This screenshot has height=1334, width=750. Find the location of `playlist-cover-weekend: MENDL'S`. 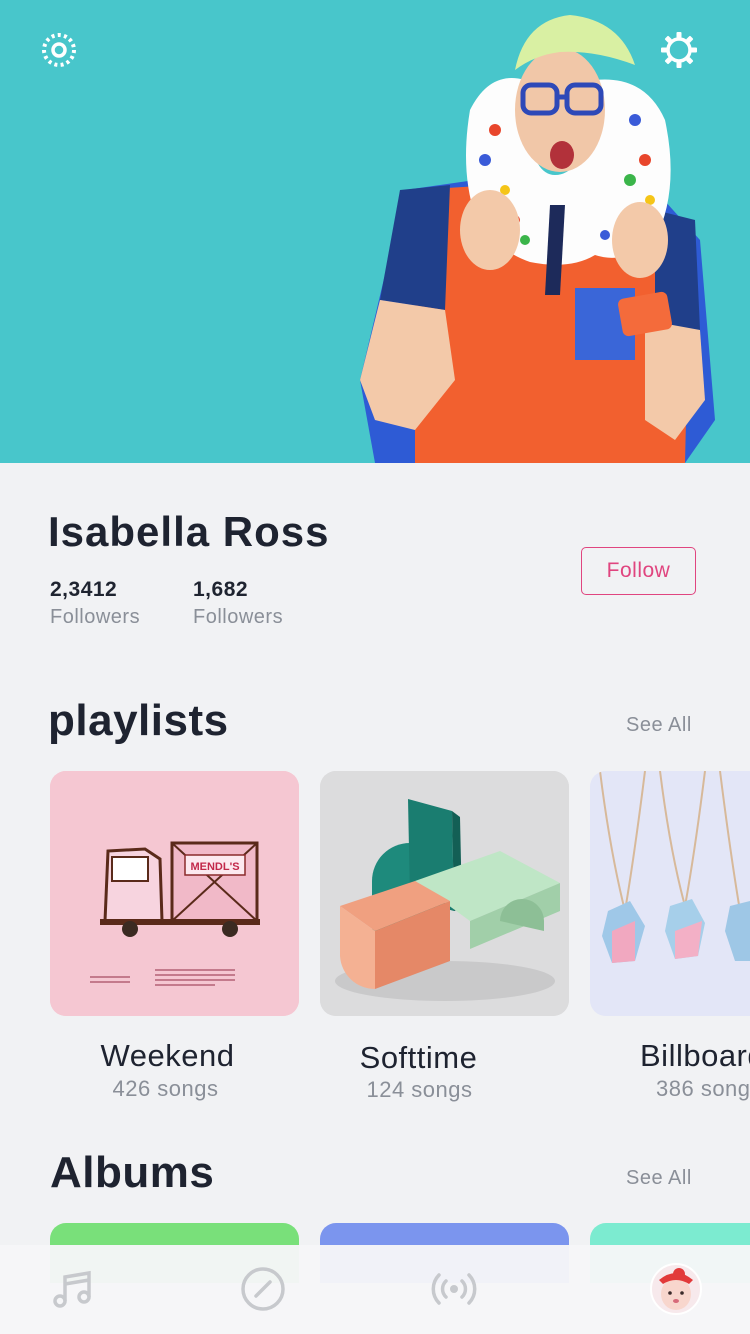

playlist-cover-weekend: MENDL'S is located at coordinates (174, 893).